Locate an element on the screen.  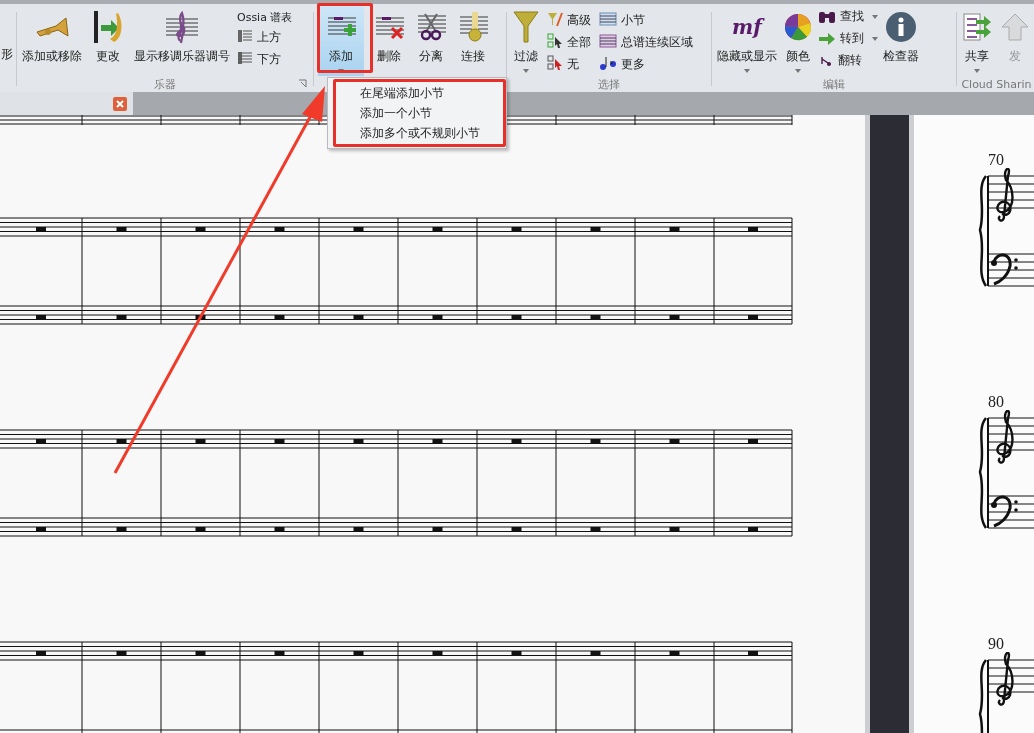
ribbon-button: 分离 is located at coordinates (431, 41).